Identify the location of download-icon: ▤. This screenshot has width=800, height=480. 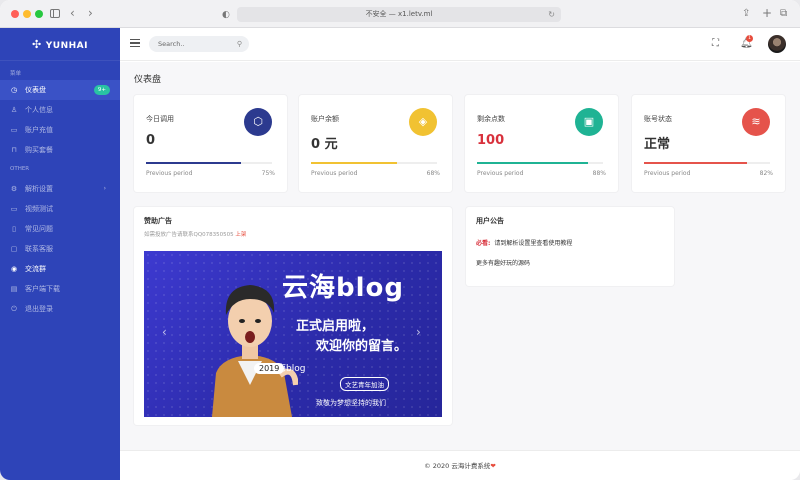
(14, 289).